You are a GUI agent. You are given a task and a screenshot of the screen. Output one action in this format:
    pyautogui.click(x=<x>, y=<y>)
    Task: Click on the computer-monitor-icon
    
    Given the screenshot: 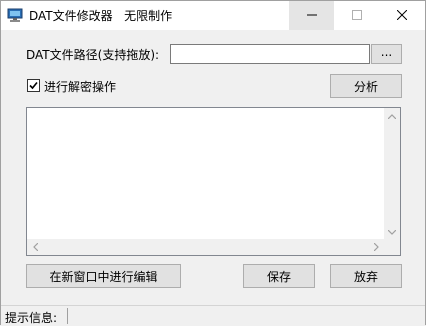 What is the action you would take?
    pyautogui.click(x=15, y=15)
    